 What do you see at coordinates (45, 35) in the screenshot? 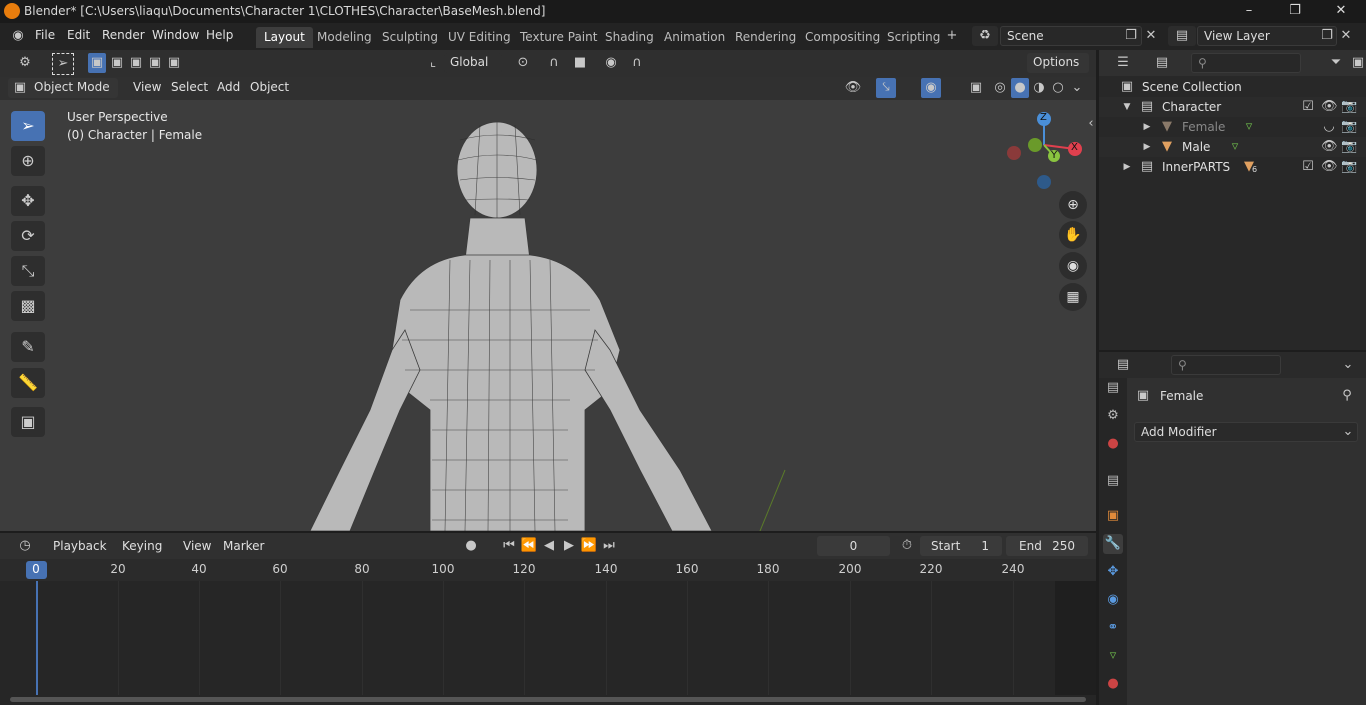
I see `menu-file: File` at bounding box center [45, 35].